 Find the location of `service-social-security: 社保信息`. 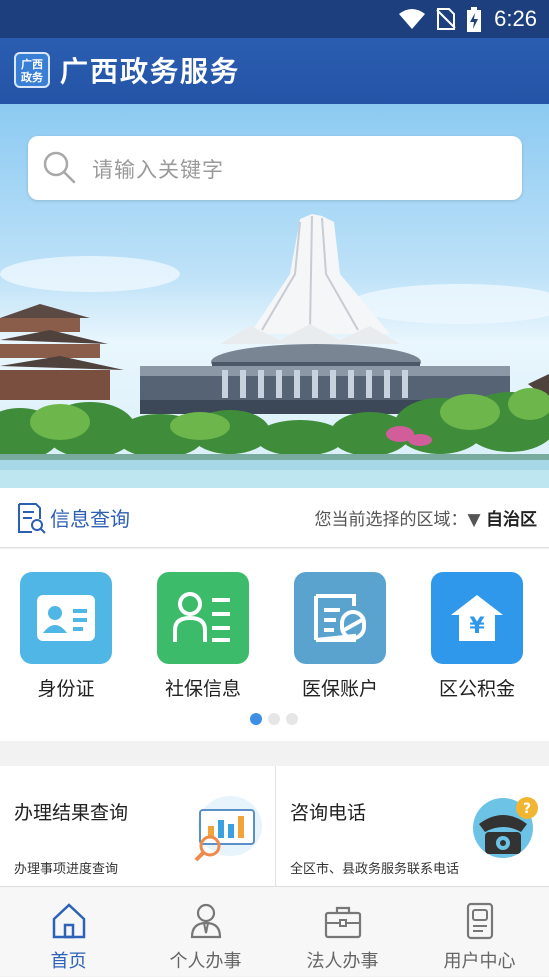

service-social-security: 社保信息 is located at coordinates (203, 636).